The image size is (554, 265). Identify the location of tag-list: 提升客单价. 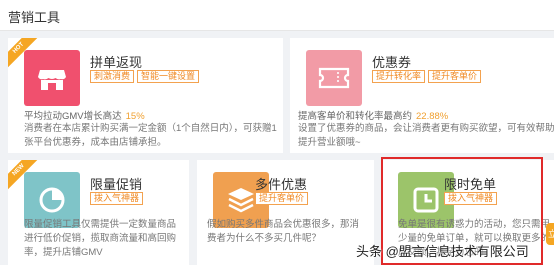
(282, 198).